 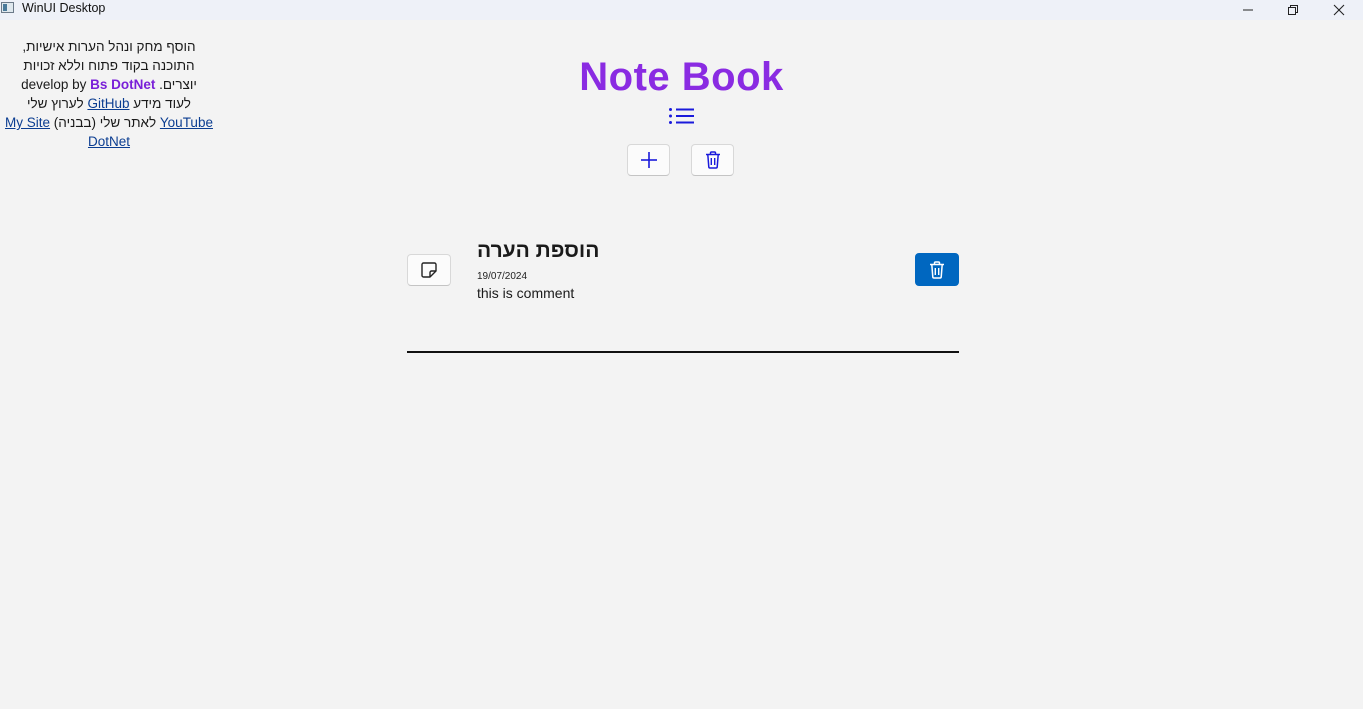 I want to click on close-button, so click(x=1339, y=10).